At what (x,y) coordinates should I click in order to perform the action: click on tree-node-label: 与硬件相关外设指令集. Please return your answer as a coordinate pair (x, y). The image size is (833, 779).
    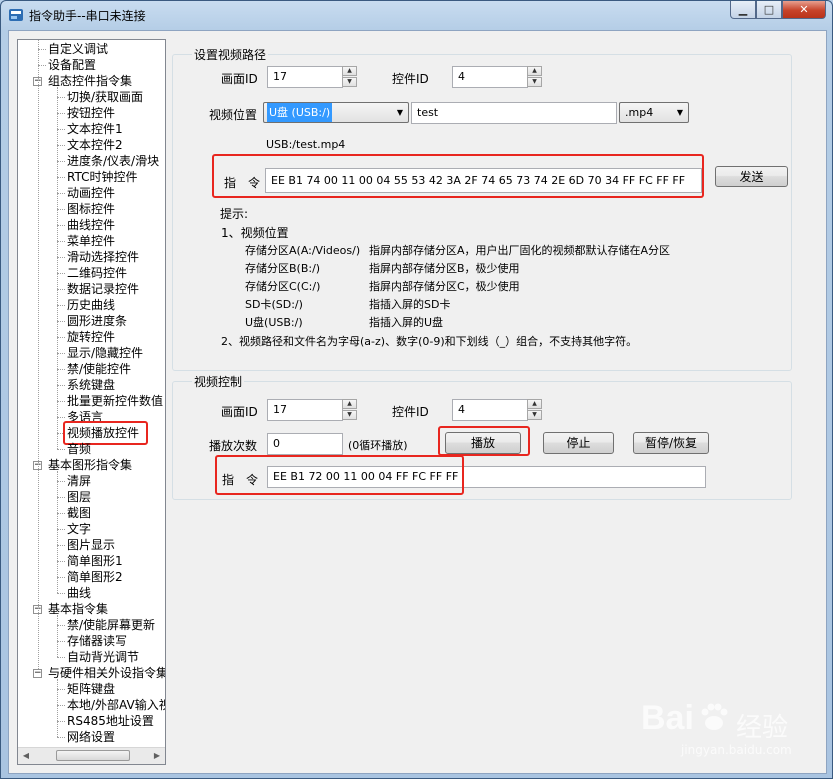
    Looking at the image, I should click on (106, 673).